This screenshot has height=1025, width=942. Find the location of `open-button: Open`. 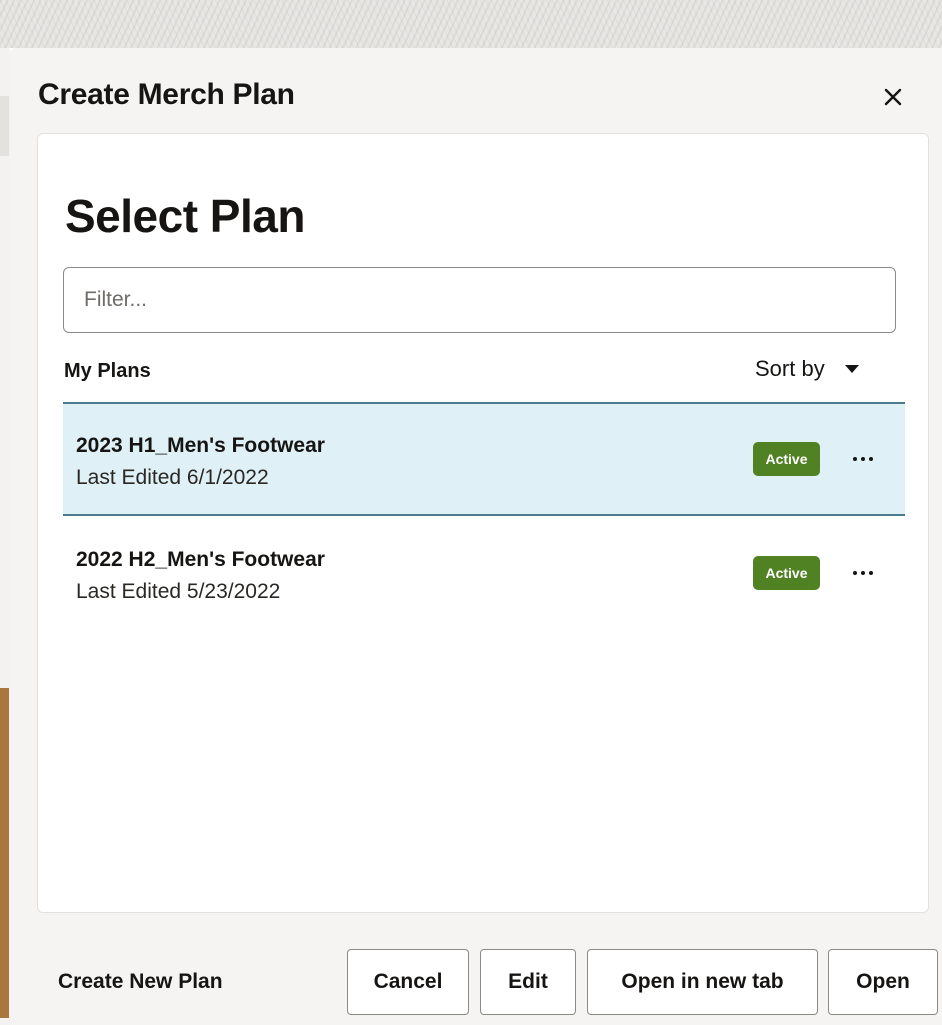

open-button: Open is located at coordinates (883, 982).